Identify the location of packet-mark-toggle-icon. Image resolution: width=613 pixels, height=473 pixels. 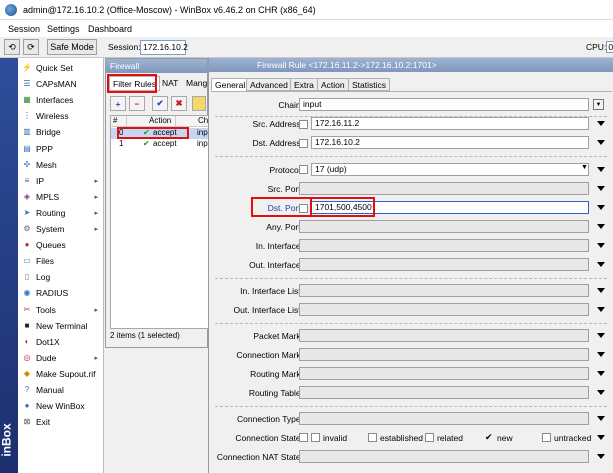
(601, 335).